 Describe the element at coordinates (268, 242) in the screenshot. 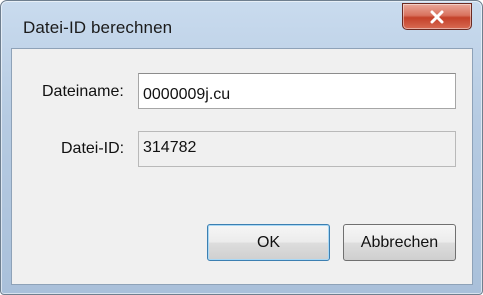

I see `ok-button: OK` at that location.